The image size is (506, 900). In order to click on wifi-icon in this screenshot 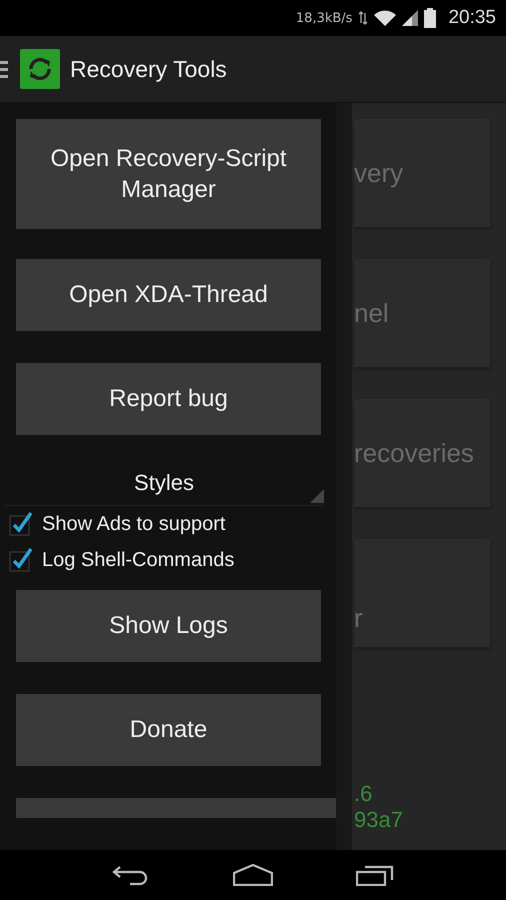, I will do `click(385, 18)`.